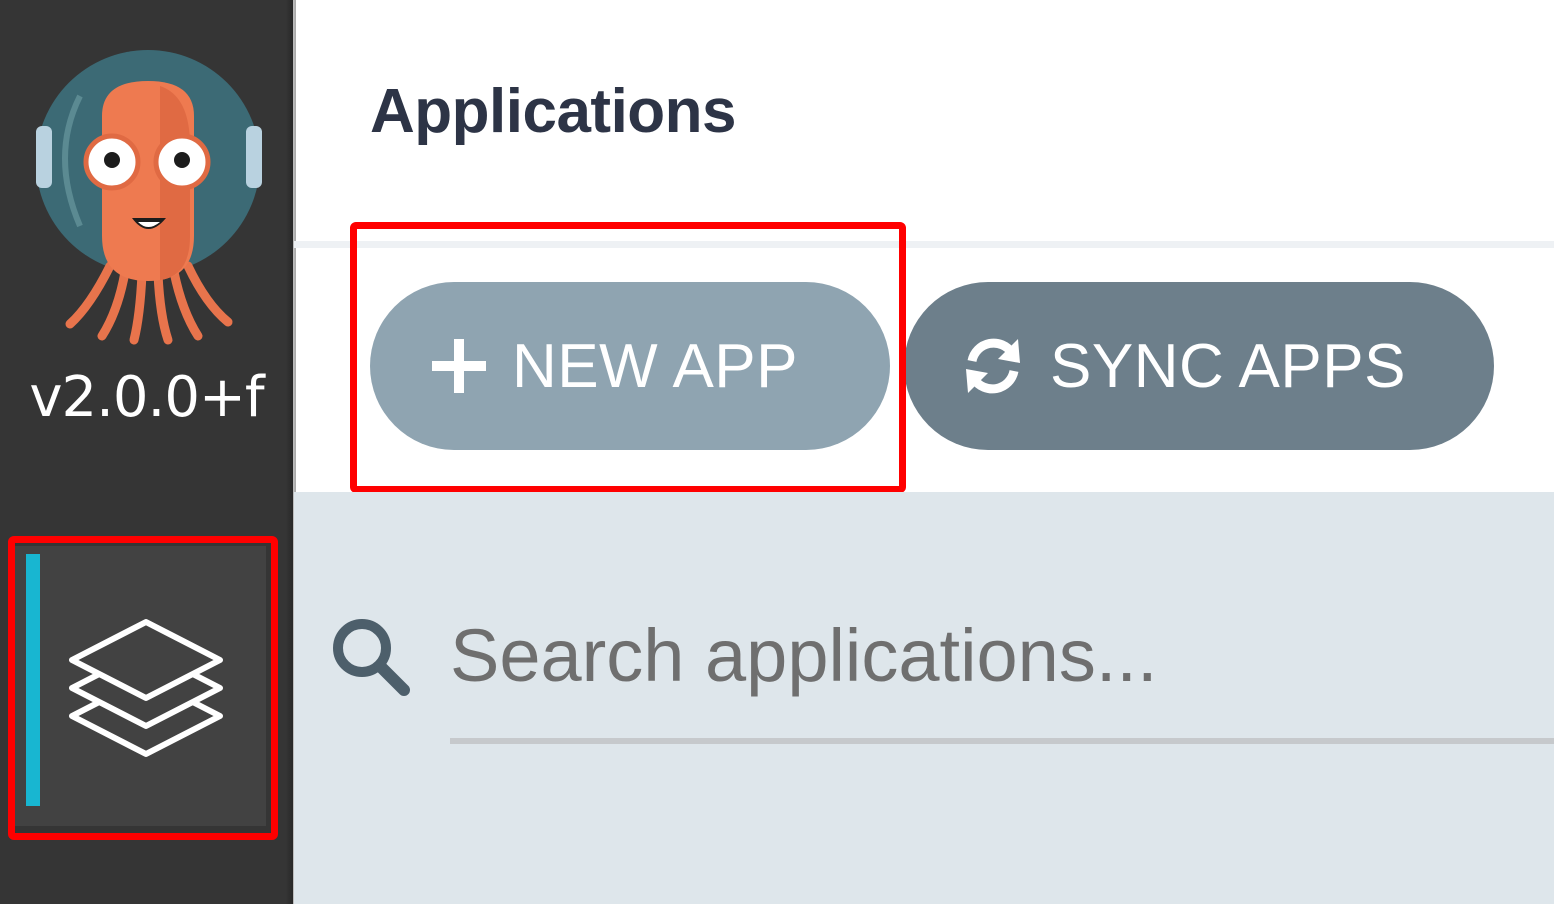 The image size is (1554, 904). What do you see at coordinates (146, 688) in the screenshot?
I see `layers-icon` at bounding box center [146, 688].